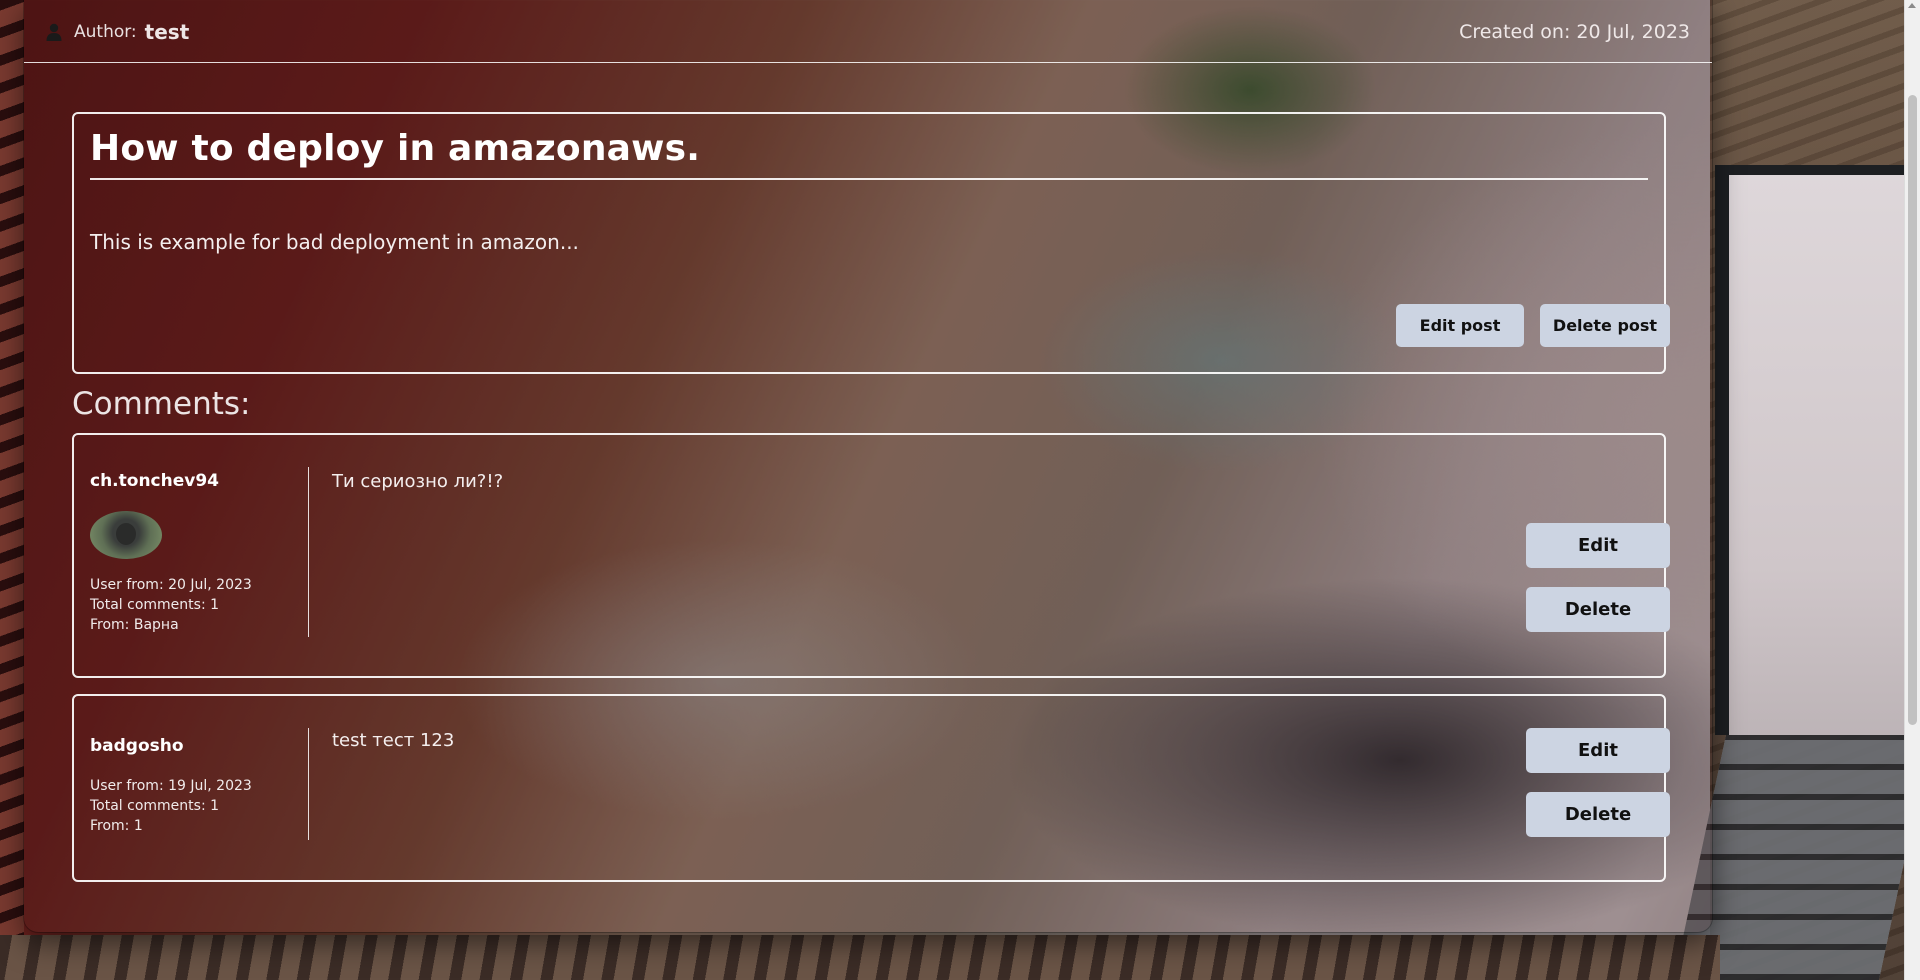 Image resolution: width=1920 pixels, height=980 pixels. What do you see at coordinates (393, 740) in the screenshot?
I see `comment-text: test тест 123` at bounding box center [393, 740].